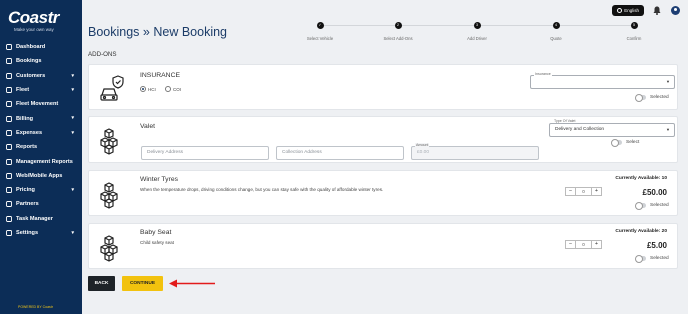 The width and height of the screenshot is (688, 314). What do you see at coordinates (41, 147) in the screenshot?
I see `sidebar-item-reports: Reports` at bounding box center [41, 147].